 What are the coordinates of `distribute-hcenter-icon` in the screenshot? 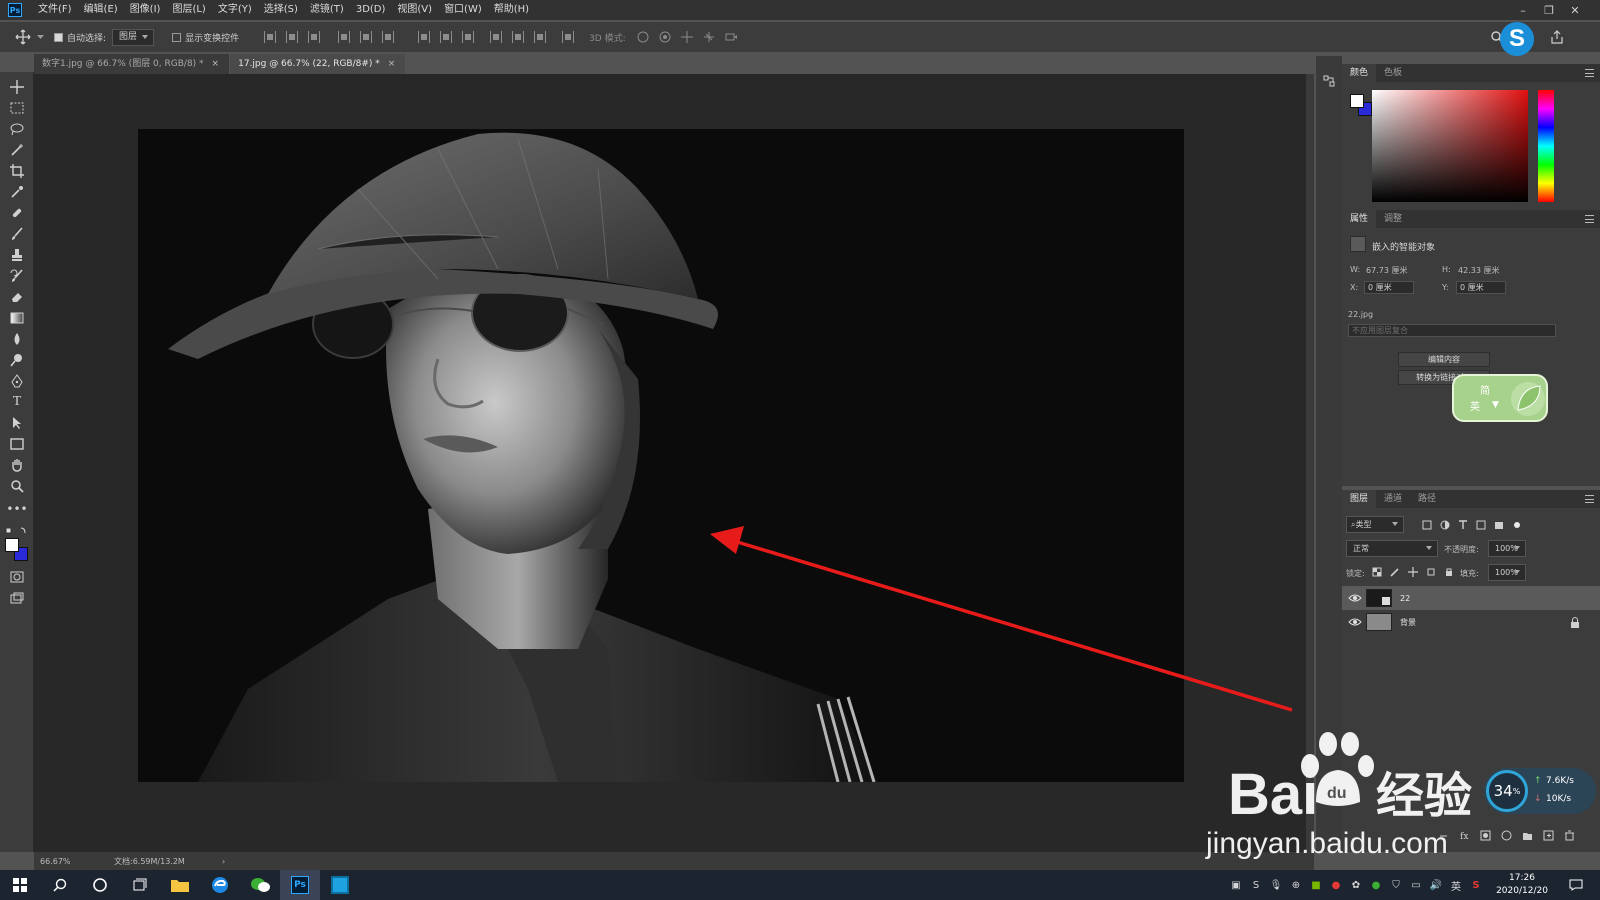 It's located at (518, 37).